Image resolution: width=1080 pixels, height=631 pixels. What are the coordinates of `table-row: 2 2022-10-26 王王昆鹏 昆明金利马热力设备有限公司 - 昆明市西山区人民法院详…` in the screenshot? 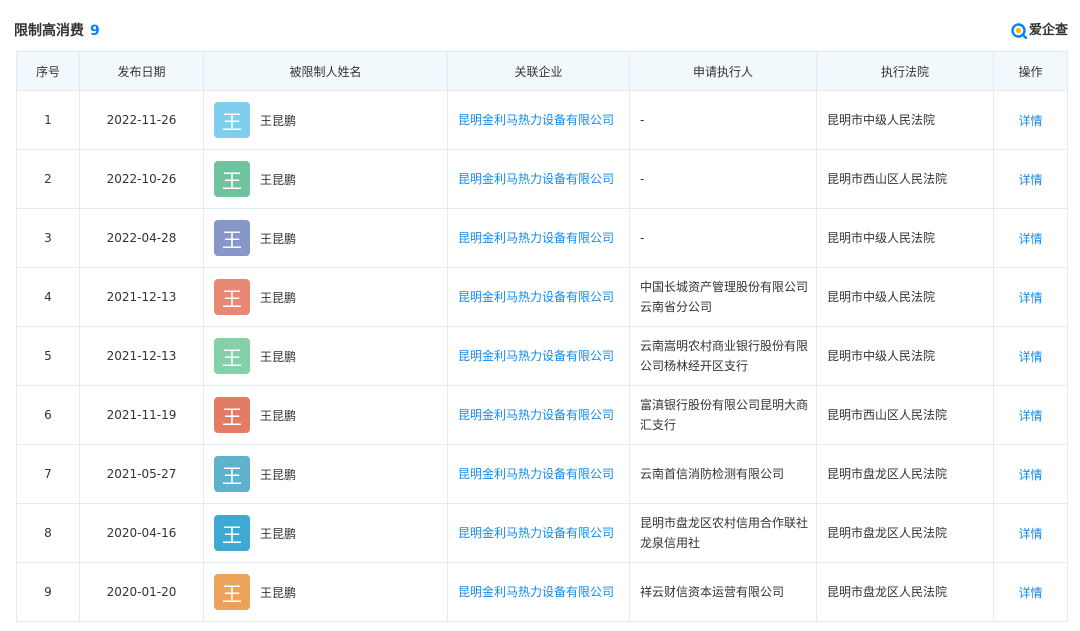 It's located at (542, 179).